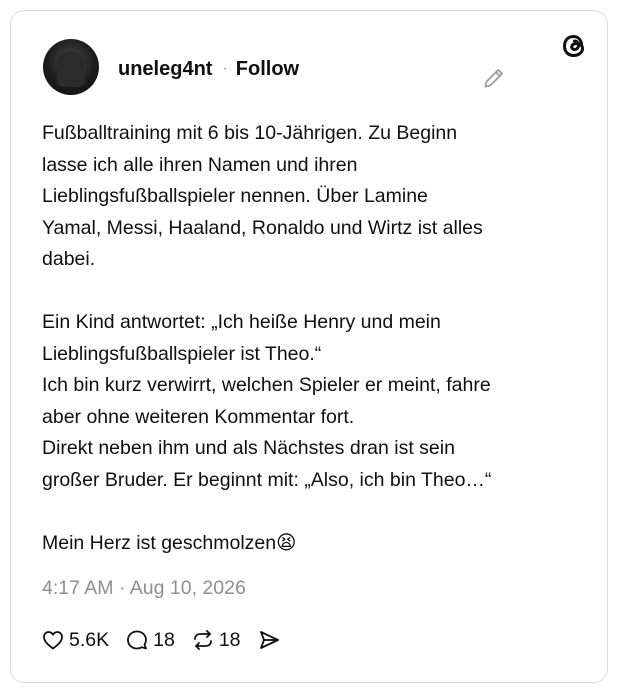 The width and height of the screenshot is (620, 695). Describe the element at coordinates (202, 640) in the screenshot. I see `repost-icon` at that location.